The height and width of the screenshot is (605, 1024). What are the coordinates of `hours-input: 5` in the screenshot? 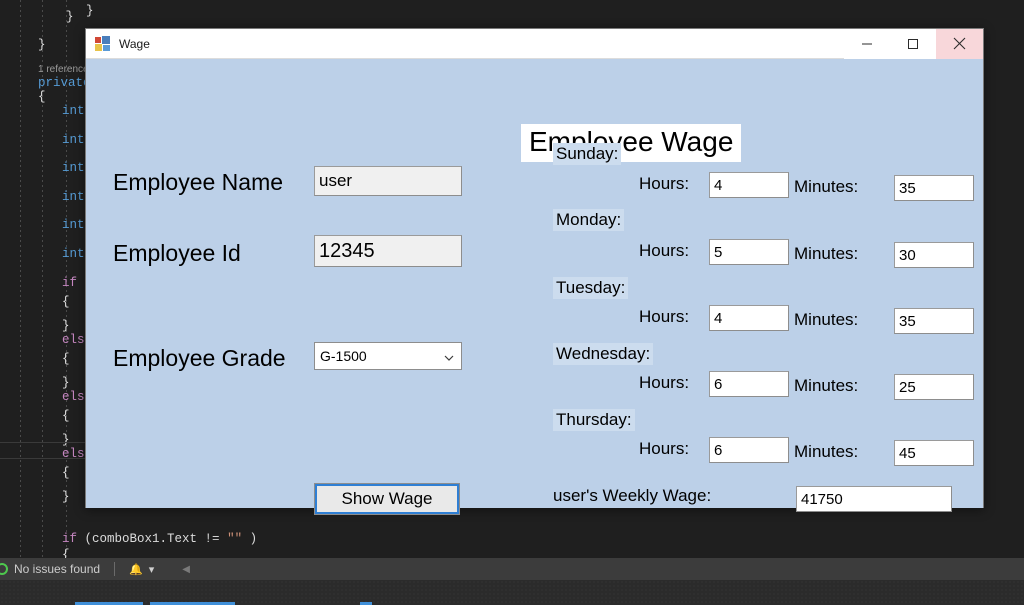 It's located at (749, 252).